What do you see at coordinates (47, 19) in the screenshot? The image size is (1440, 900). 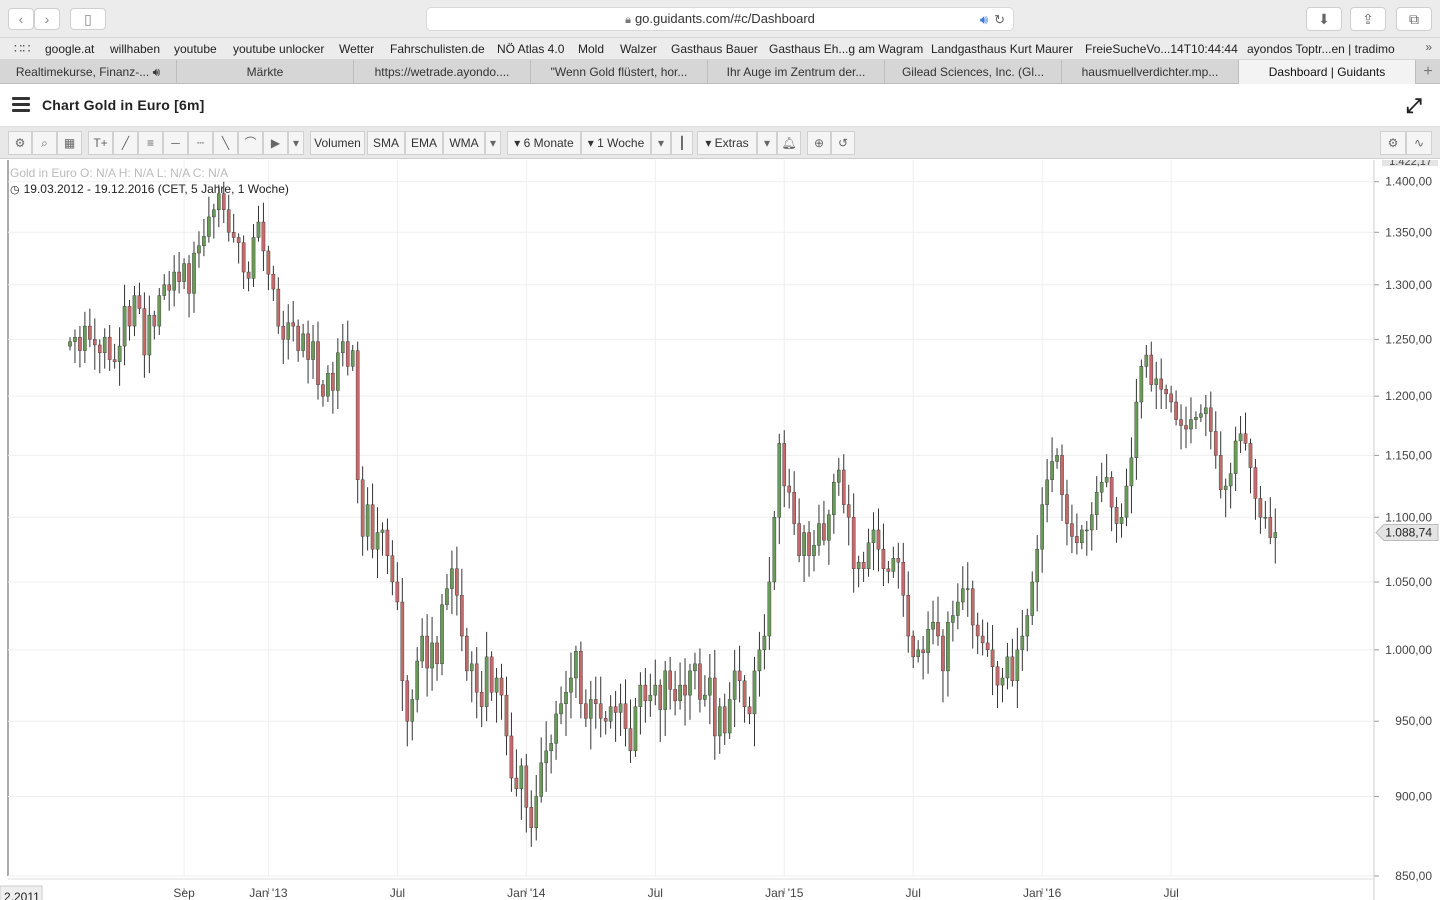 I see `forward-button: ›` at bounding box center [47, 19].